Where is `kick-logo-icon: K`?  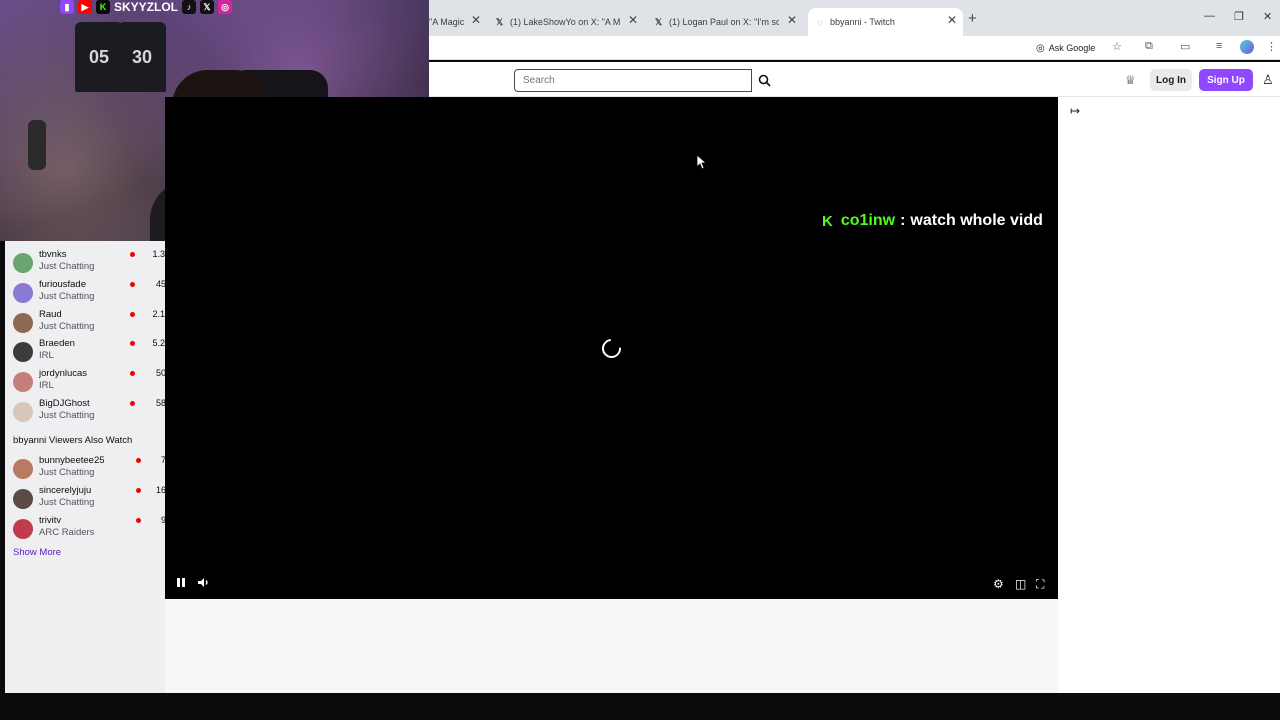 kick-logo-icon: K is located at coordinates (827, 221).